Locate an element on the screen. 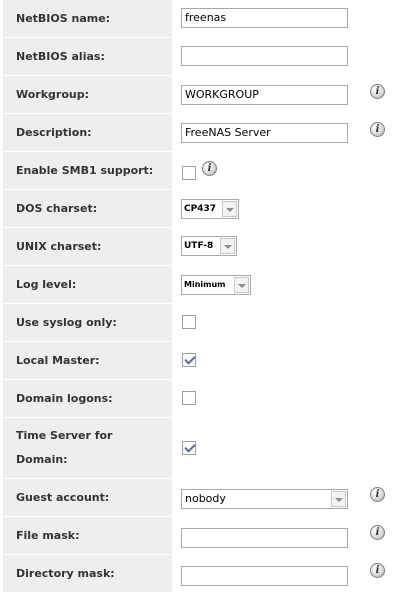 The height and width of the screenshot is (593, 405). unix-charset-value: UTF-8 is located at coordinates (199, 246).